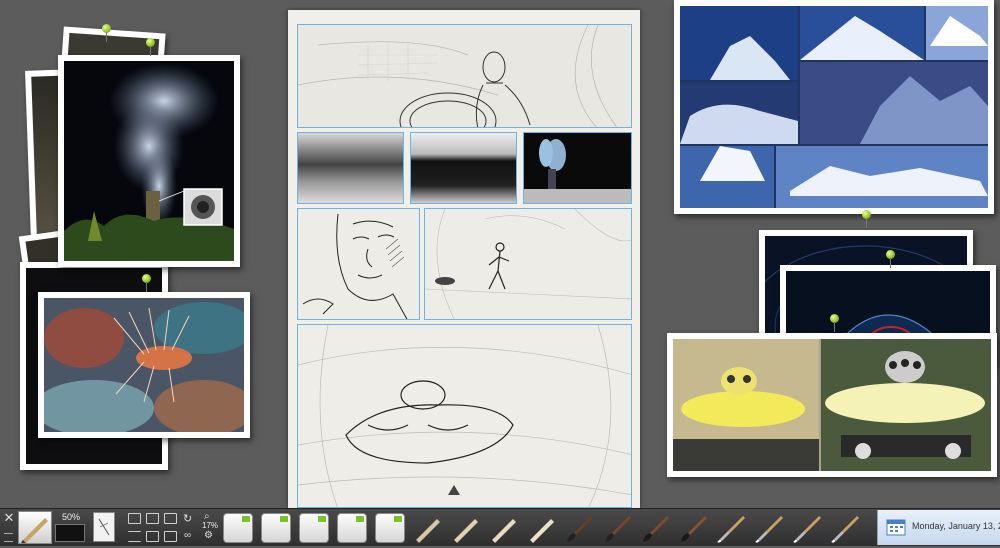 The height and width of the screenshot is (548, 1000). Describe the element at coordinates (210, 525) in the screenshot. I see `zoom-percent-small: 17%` at that location.